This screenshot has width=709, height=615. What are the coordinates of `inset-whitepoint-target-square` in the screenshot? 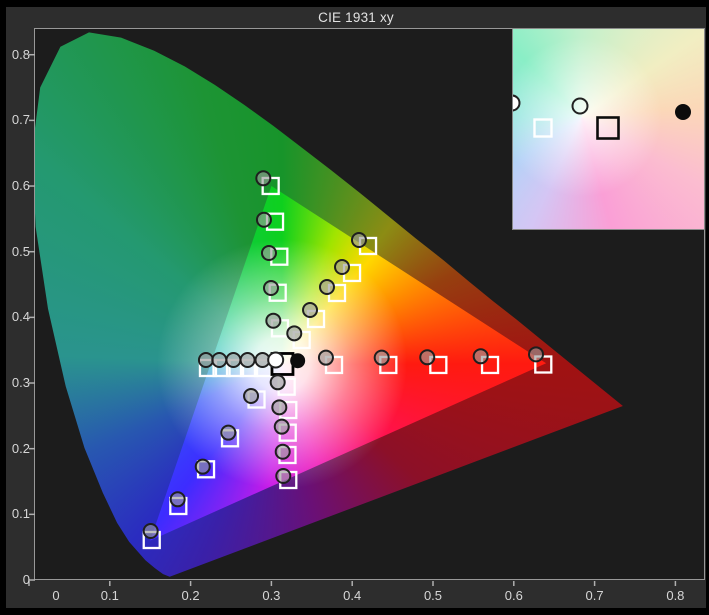 It's located at (608, 128).